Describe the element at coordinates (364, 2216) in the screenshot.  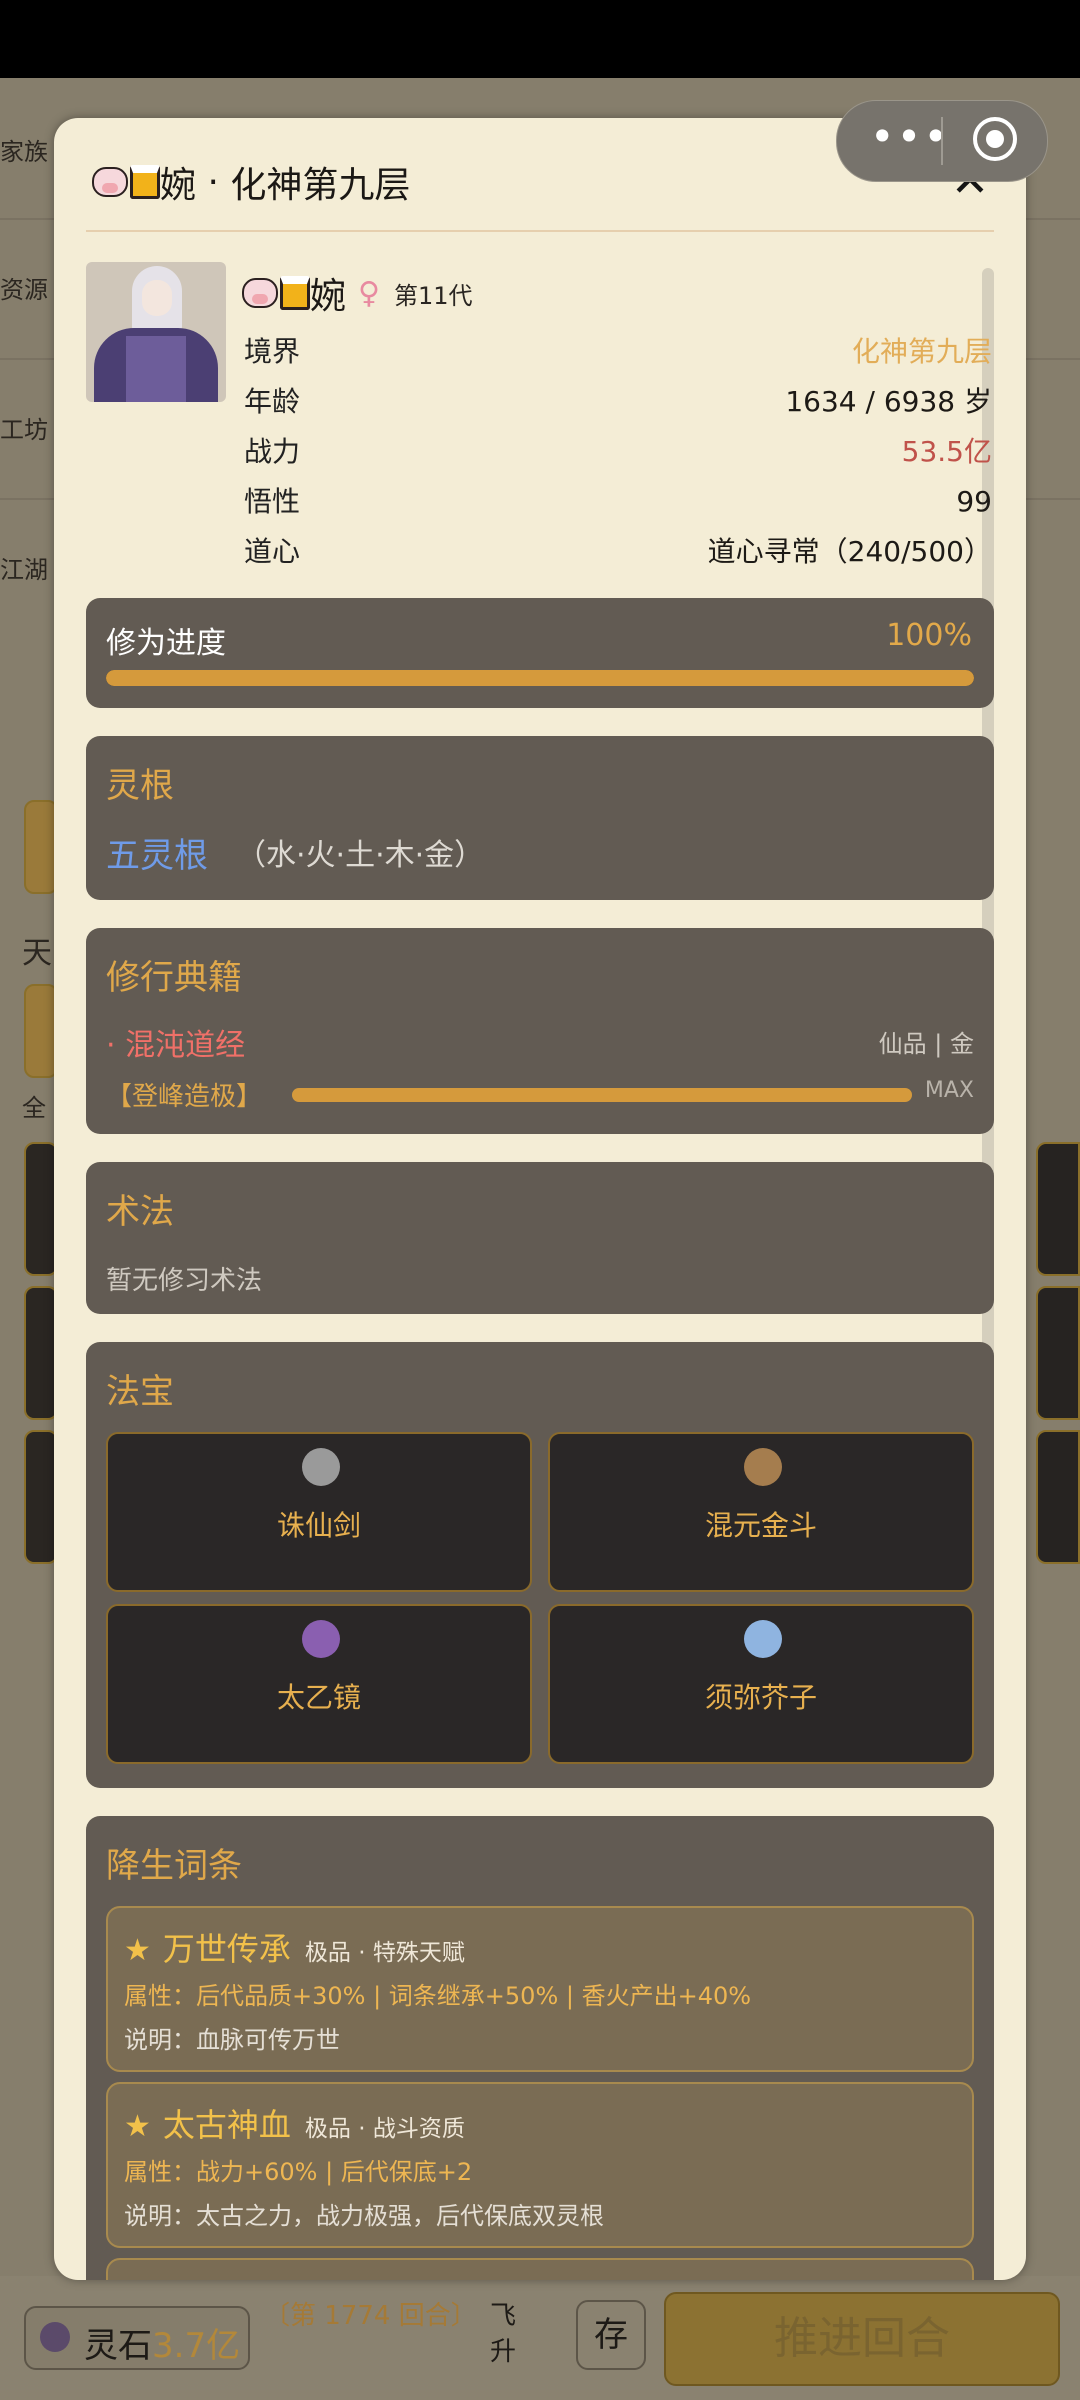
I see `trait-description: 说明：太古之力，战力极强，后代保底双灵根` at that location.